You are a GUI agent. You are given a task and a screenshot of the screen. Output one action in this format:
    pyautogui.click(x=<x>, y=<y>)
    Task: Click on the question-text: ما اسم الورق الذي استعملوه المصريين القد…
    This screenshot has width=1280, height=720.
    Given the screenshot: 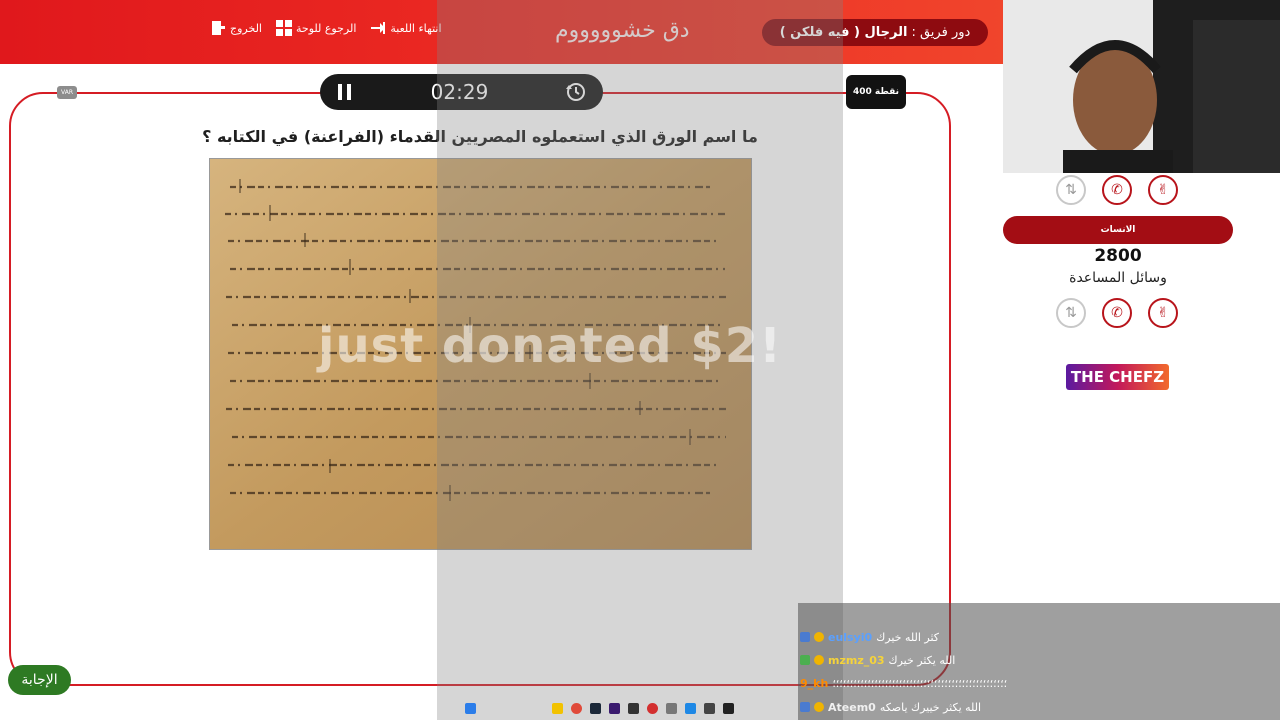 What is the action you would take?
    pyautogui.click(x=480, y=136)
    